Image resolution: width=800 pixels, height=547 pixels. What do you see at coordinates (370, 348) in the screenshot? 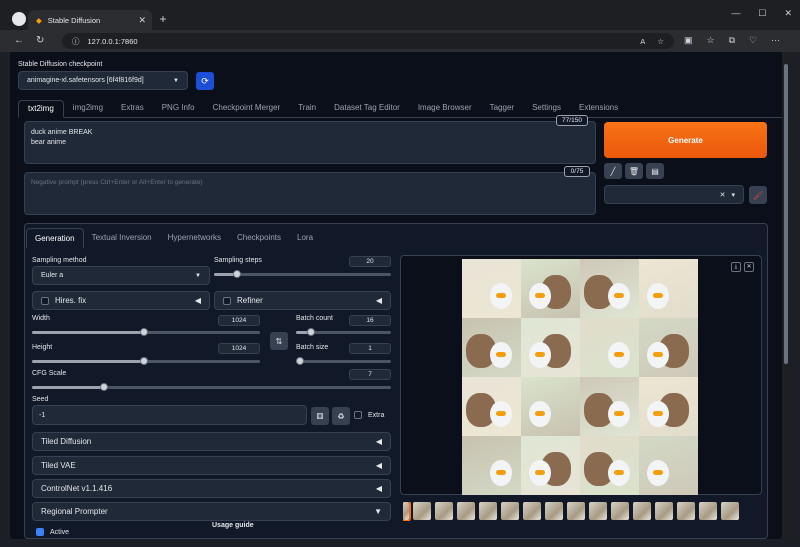
I see `batch-size-input: 1` at bounding box center [370, 348].